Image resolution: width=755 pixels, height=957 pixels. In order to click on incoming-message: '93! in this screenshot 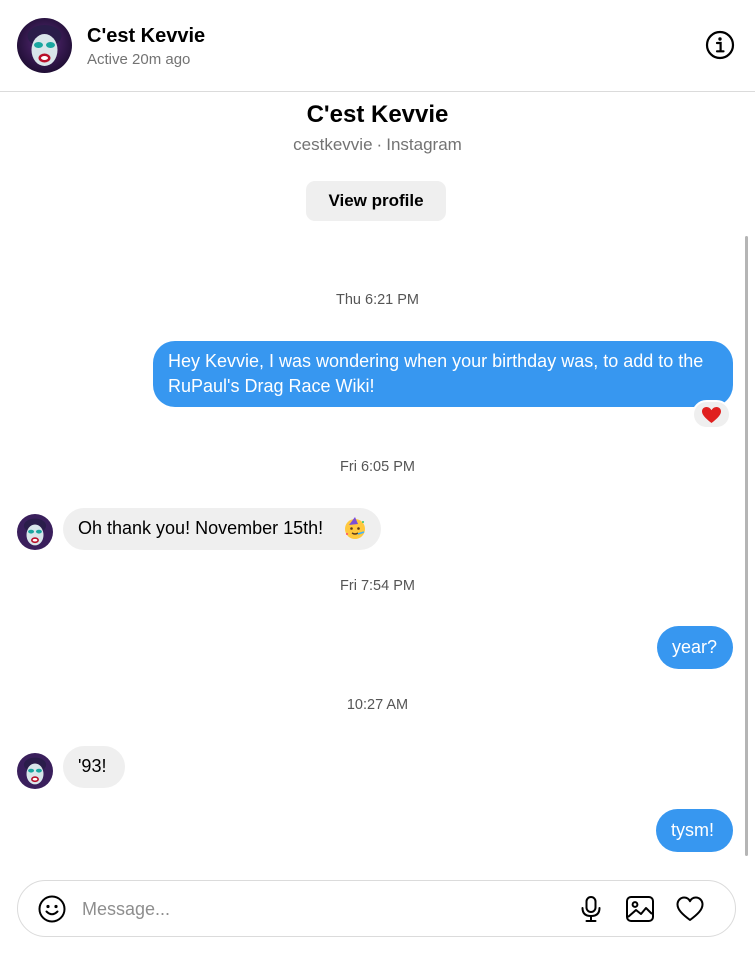, I will do `click(94, 767)`.